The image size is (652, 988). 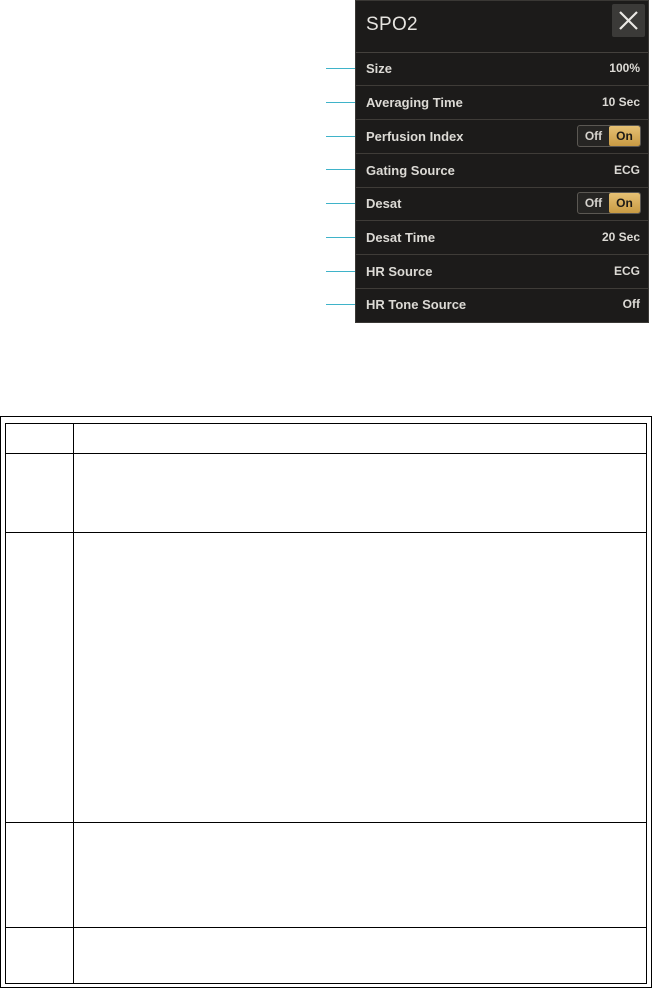 What do you see at coordinates (631, 304) in the screenshot?
I see `row-value: Off` at bounding box center [631, 304].